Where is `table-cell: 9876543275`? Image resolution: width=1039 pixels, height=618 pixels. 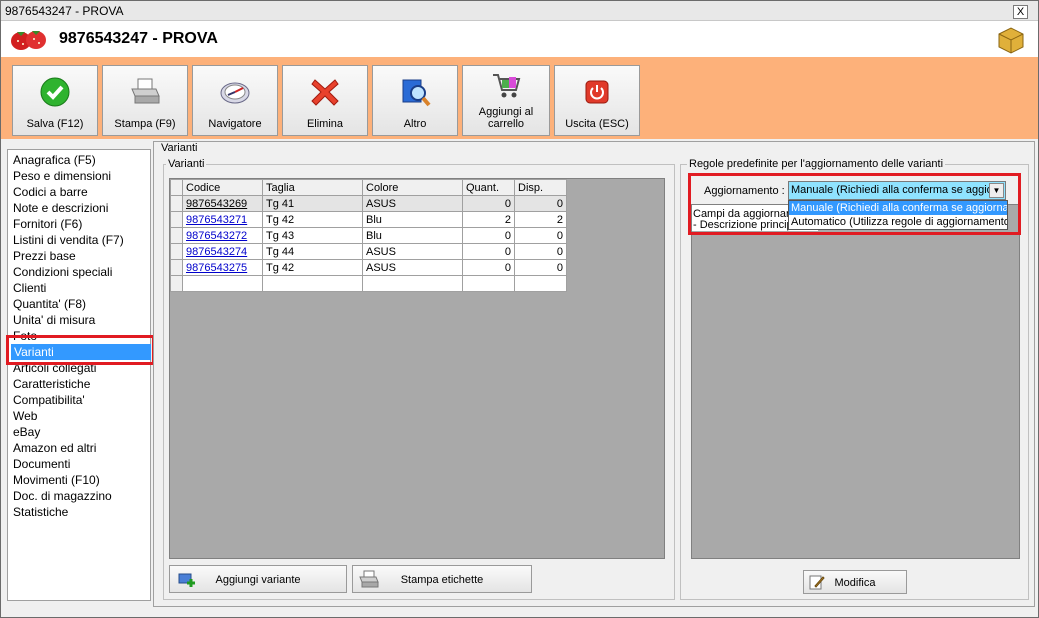
table-cell: 9876543275 is located at coordinates (222, 267).